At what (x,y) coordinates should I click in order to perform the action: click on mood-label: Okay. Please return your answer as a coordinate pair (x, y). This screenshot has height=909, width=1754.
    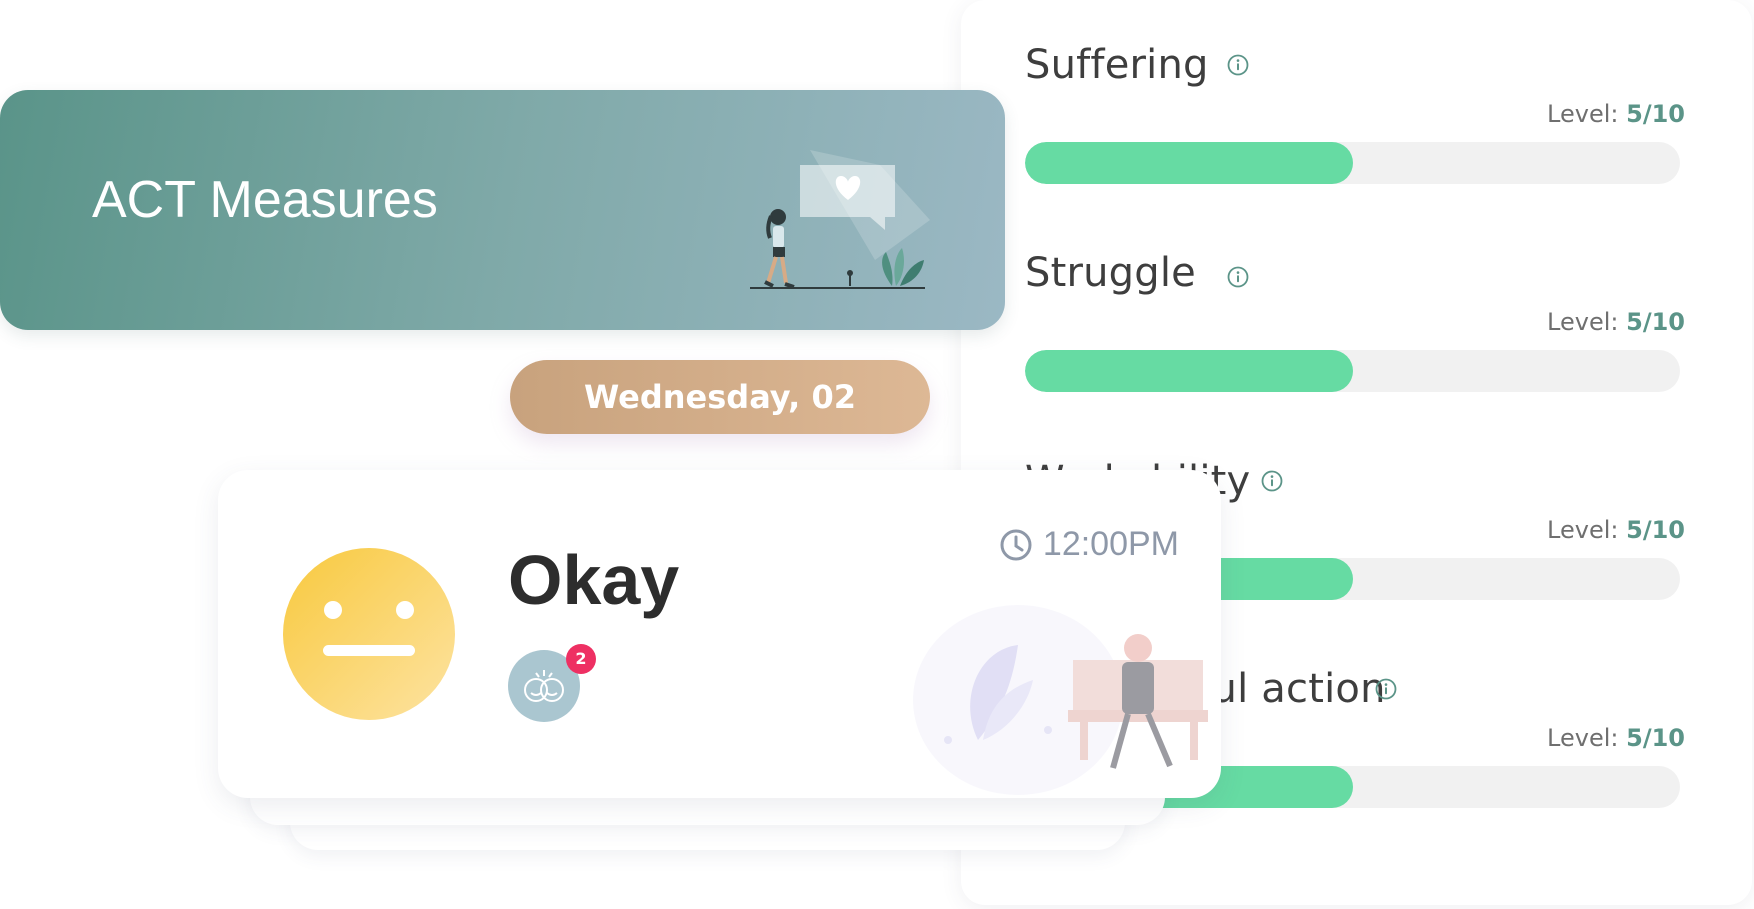
    Looking at the image, I should click on (594, 580).